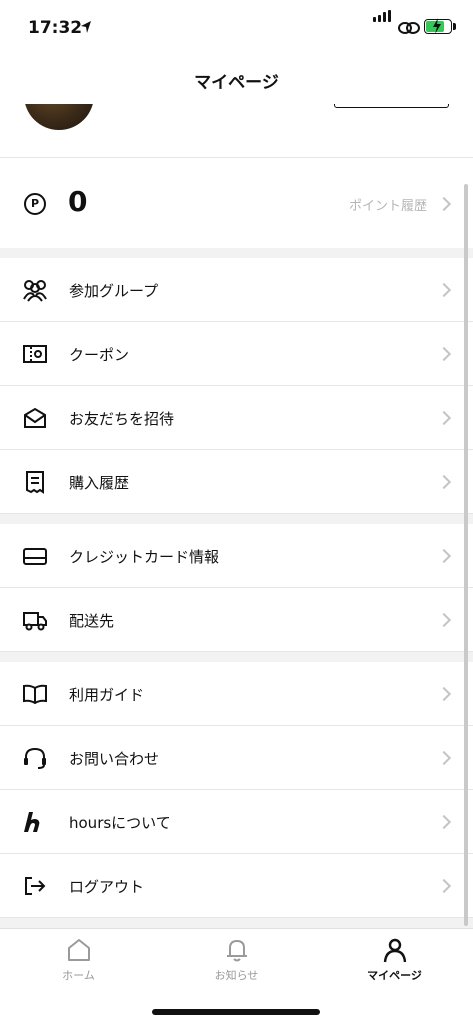 The width and height of the screenshot is (473, 1024). I want to click on menu-label: お問い合わせ, so click(114, 759).